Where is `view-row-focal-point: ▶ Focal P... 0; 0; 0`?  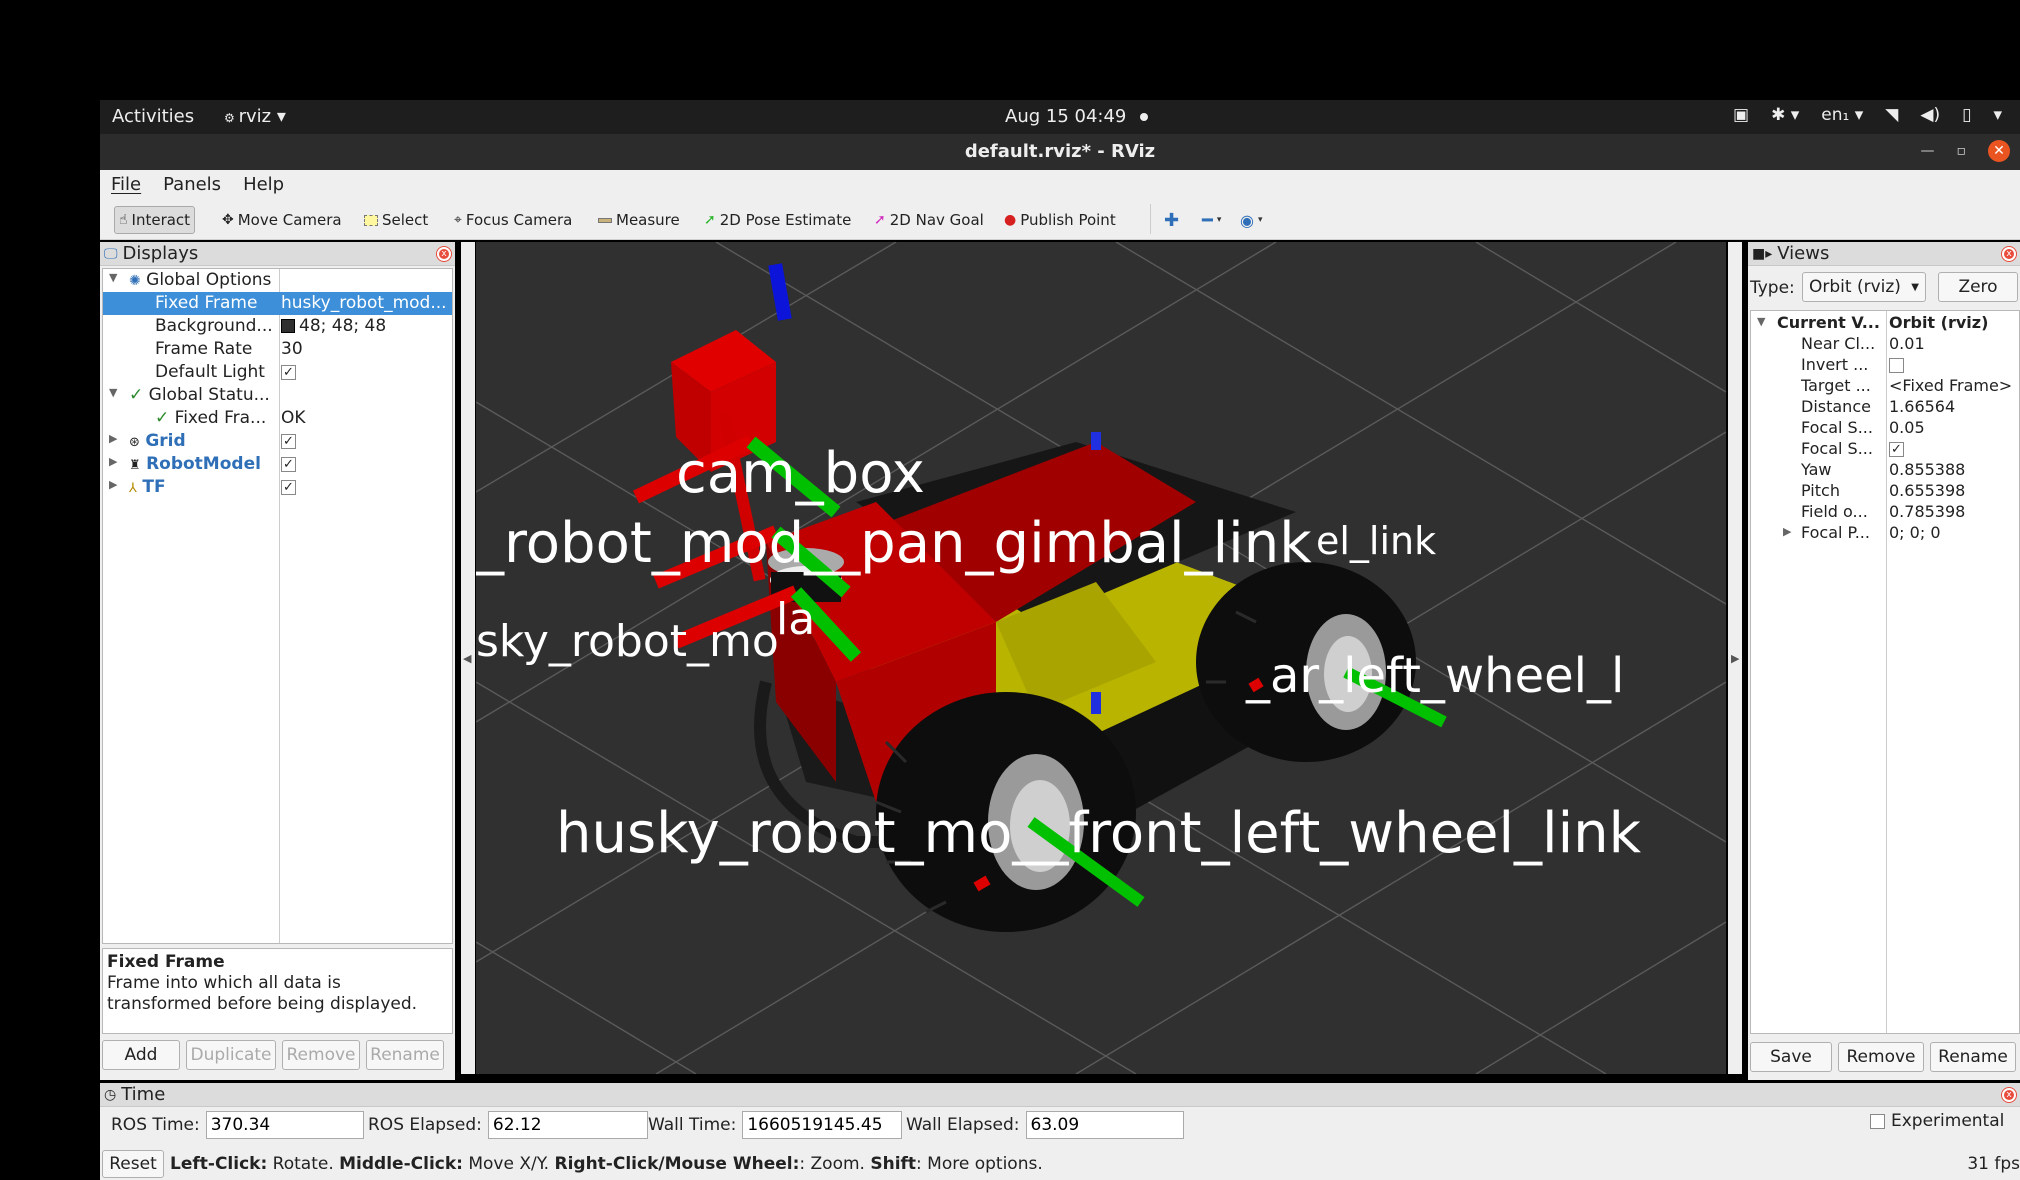 view-row-focal-point: ▶ Focal P... 0; 0; 0 is located at coordinates (1885, 533).